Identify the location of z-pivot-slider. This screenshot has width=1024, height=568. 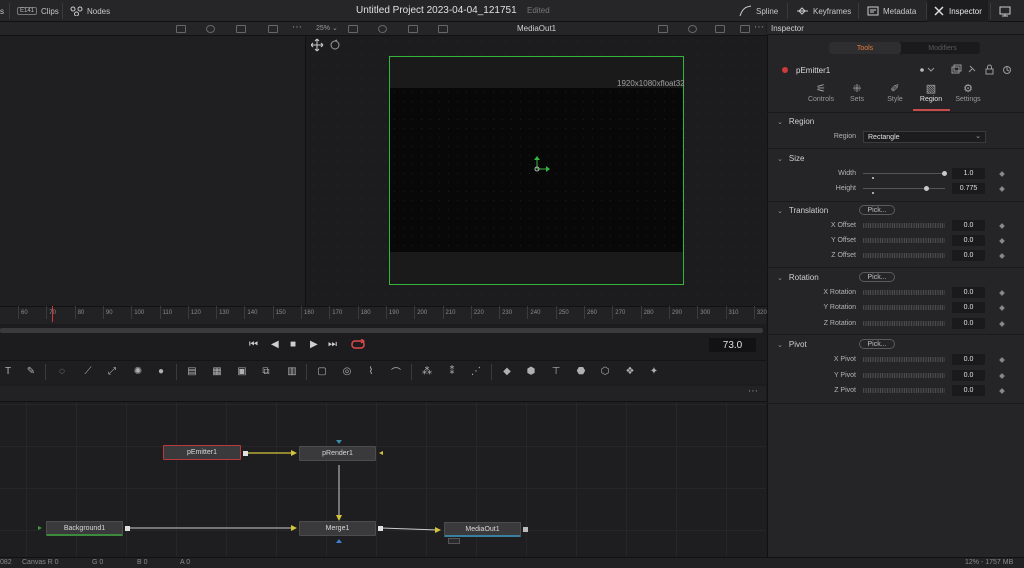
(904, 390).